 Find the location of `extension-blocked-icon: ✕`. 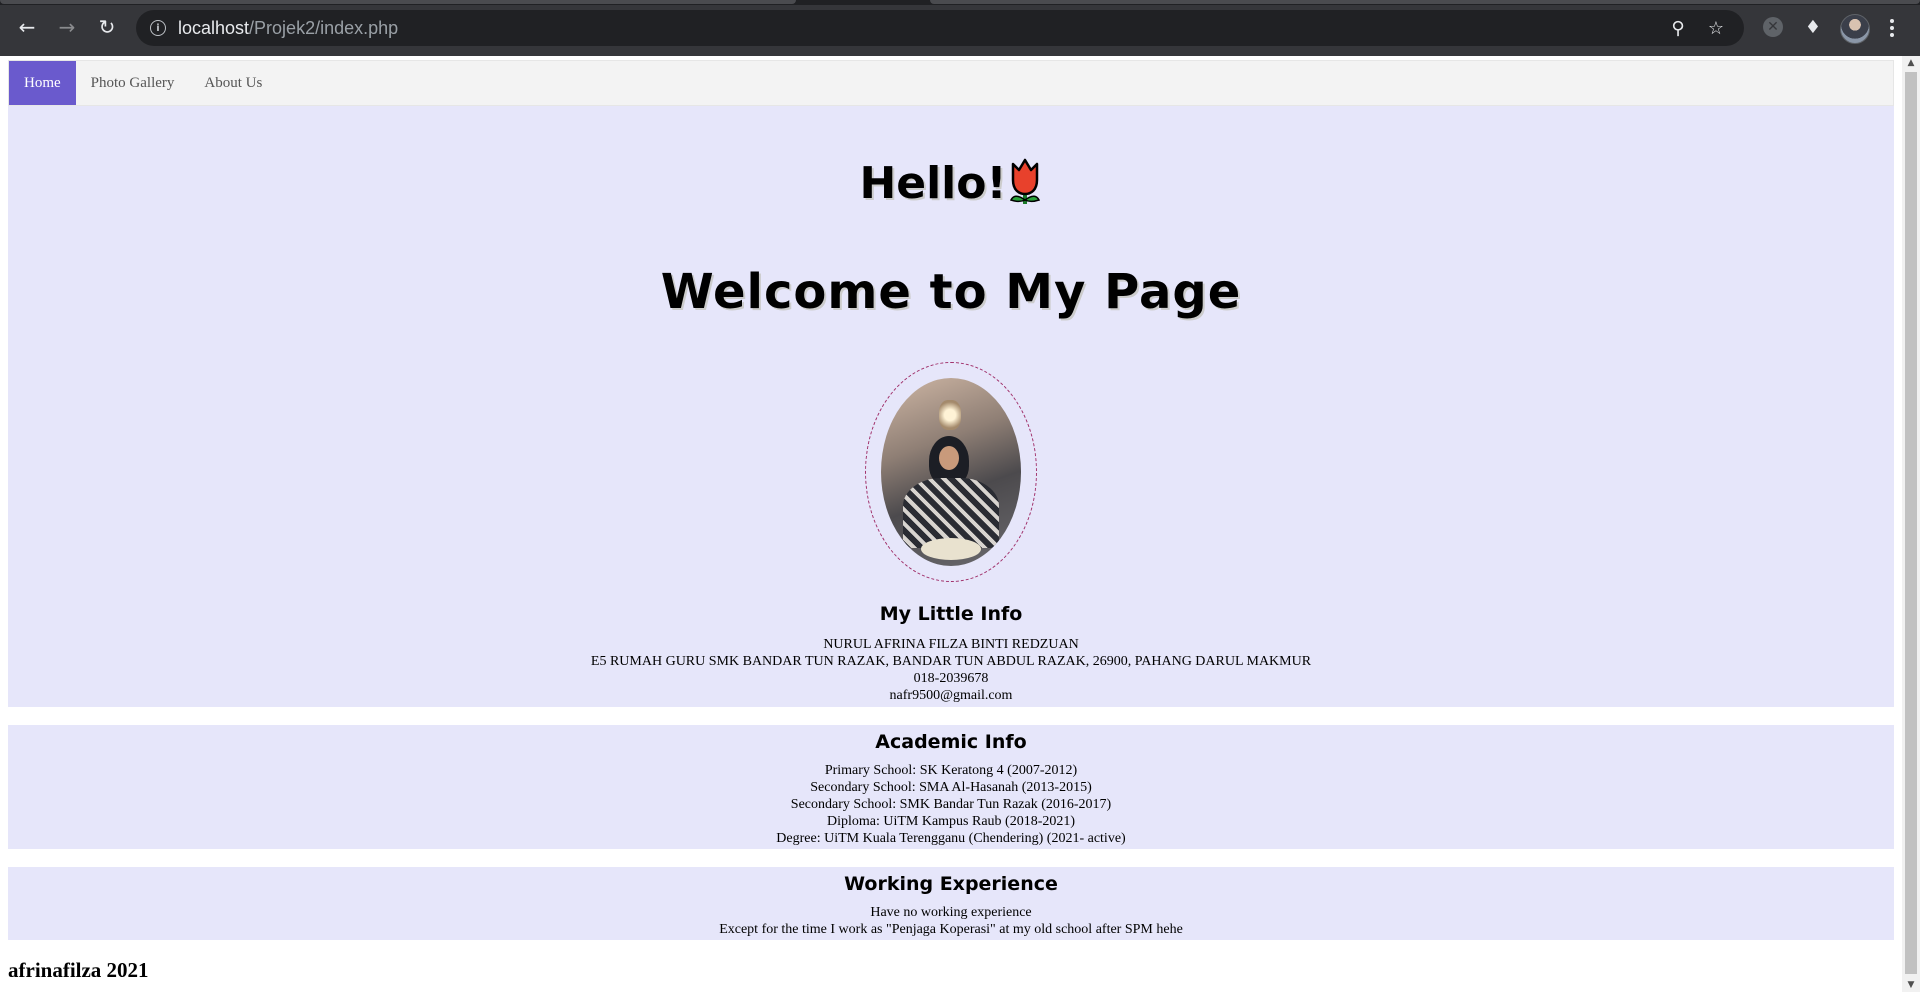

extension-blocked-icon: ✕ is located at coordinates (1773, 27).